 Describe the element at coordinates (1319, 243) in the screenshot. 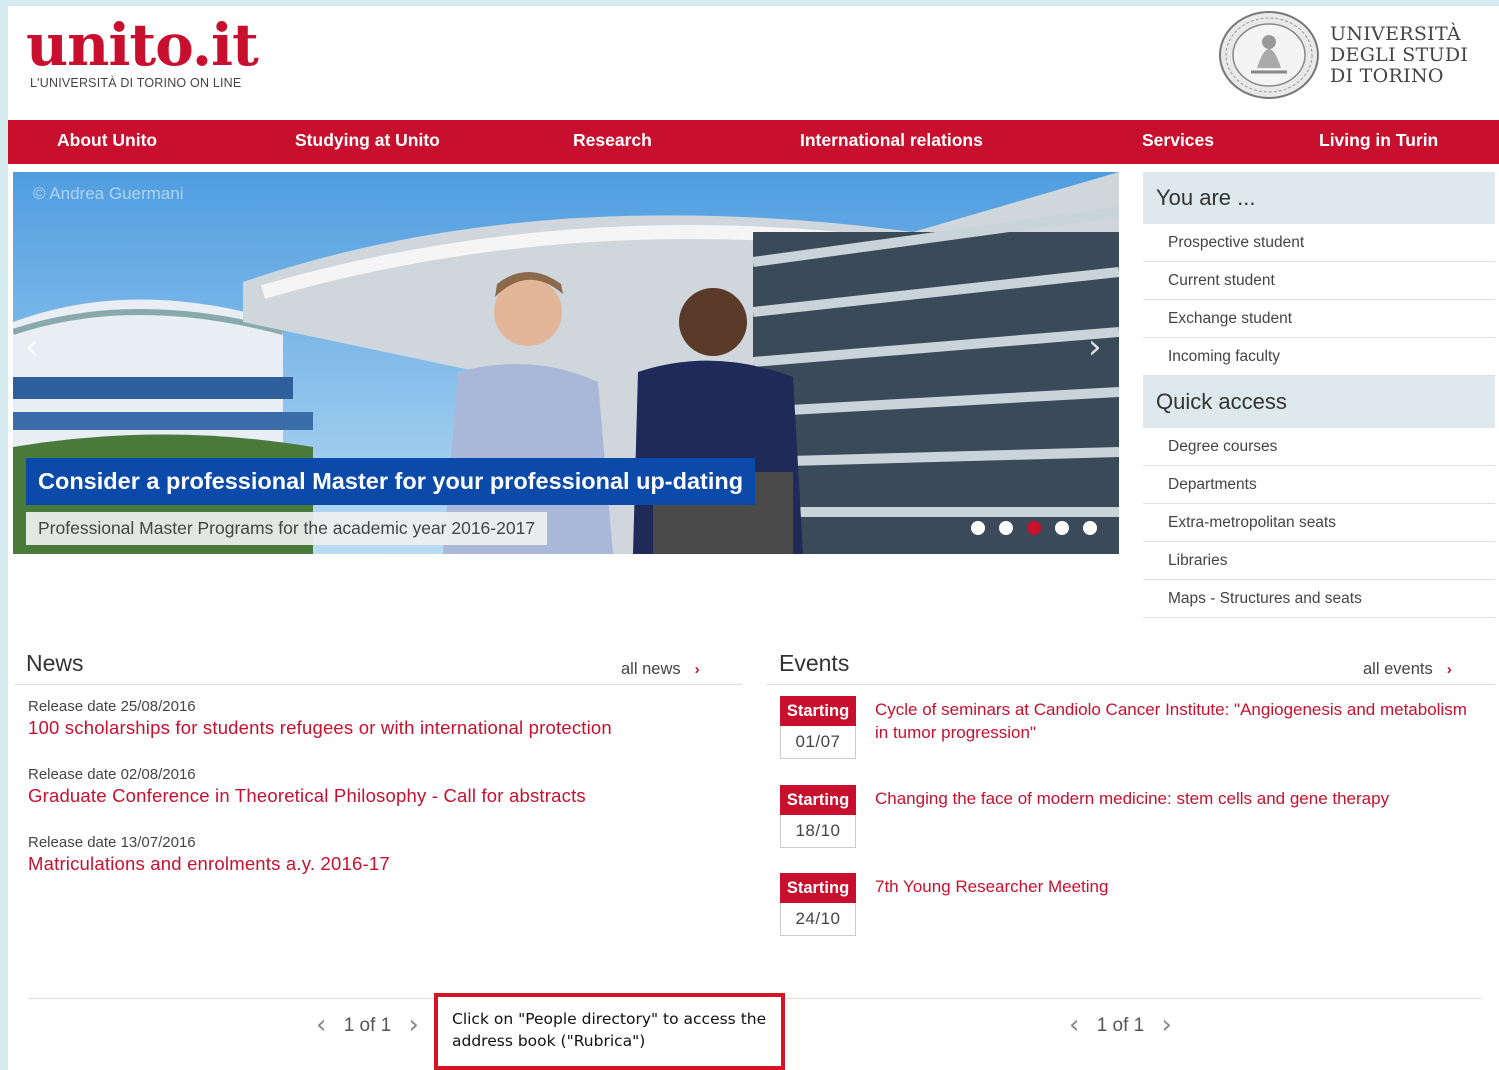

I see `sidebar-item-prospective-student: Prospective student` at that location.